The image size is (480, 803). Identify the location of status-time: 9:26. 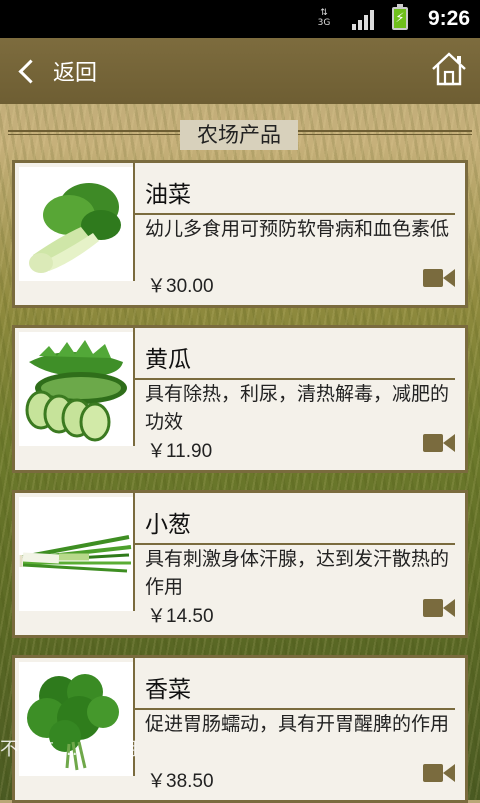
(448, 18).